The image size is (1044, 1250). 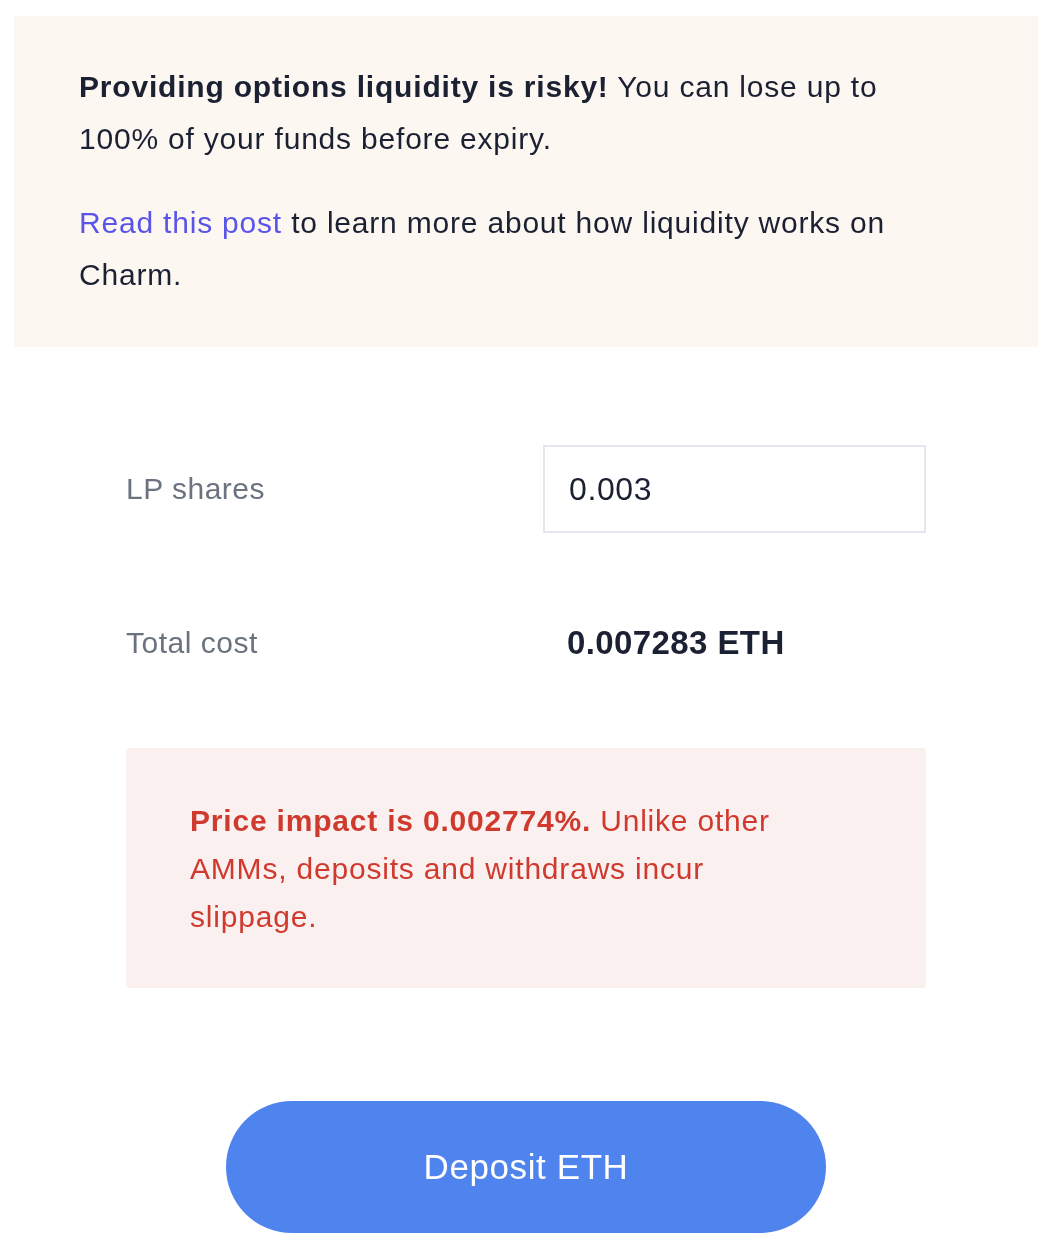 What do you see at coordinates (480, 869) in the screenshot?
I see `alert-message: Price impact is 0.002774%. Unlike other AMMs, deposits and withdraws incur slippage.` at bounding box center [480, 869].